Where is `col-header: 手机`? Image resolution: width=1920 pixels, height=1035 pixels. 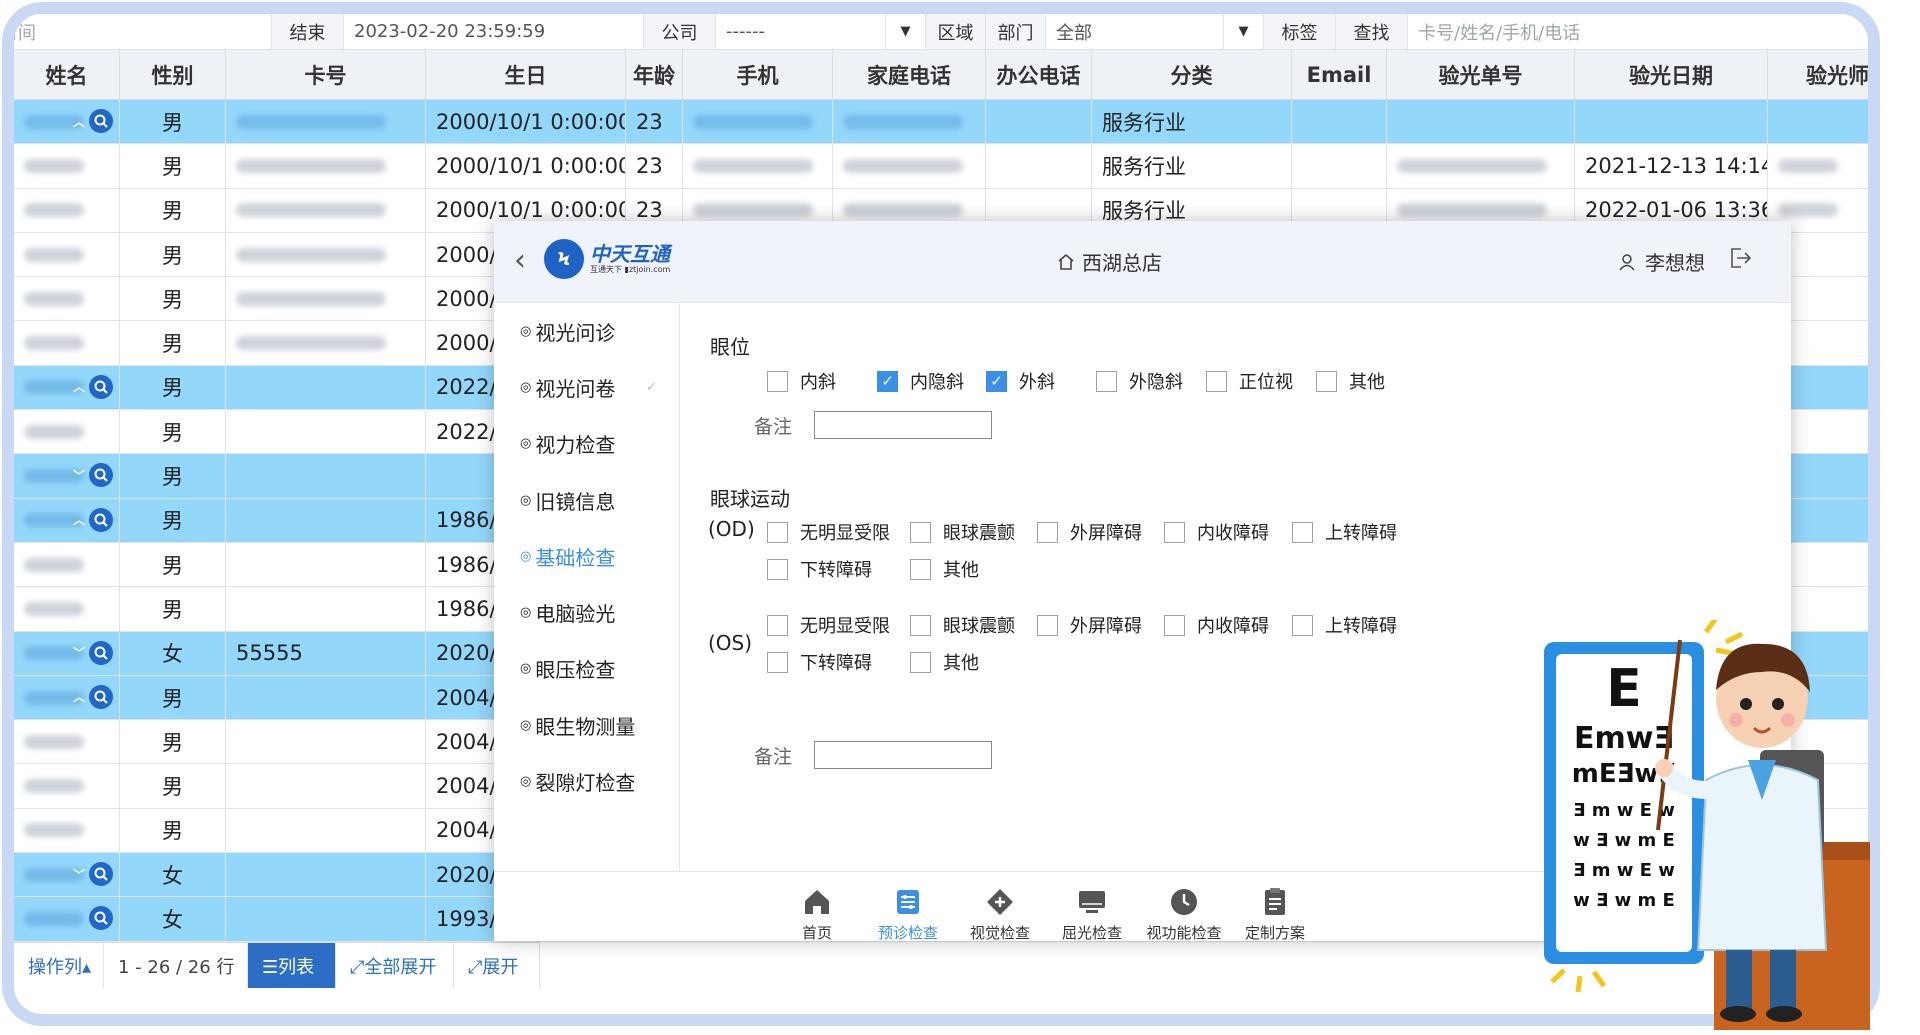 col-header: 手机 is located at coordinates (758, 74).